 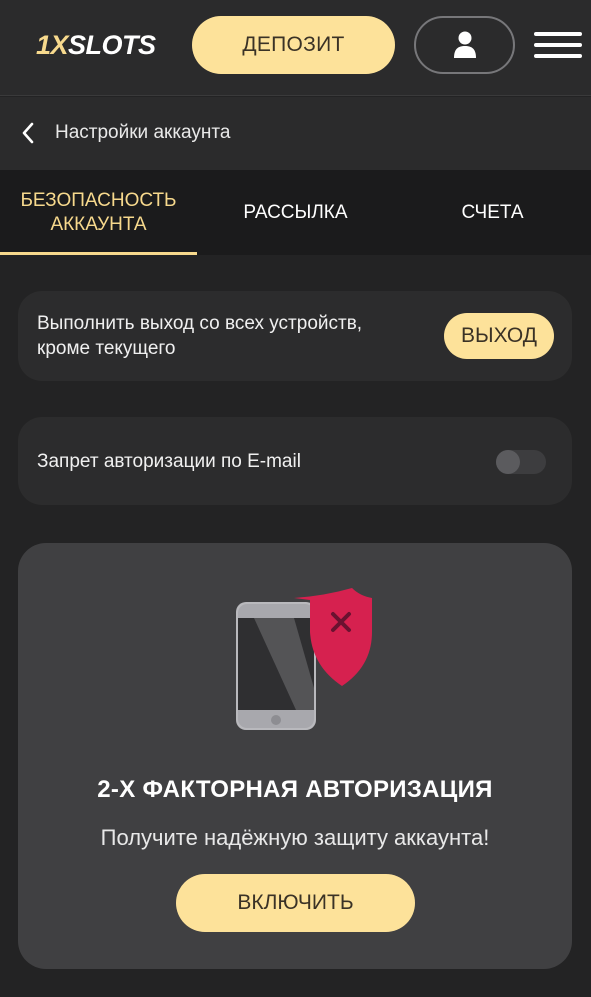 What do you see at coordinates (169, 461) in the screenshot?
I see `email-auth-ban-label: Запрет авторизации по E-mail` at bounding box center [169, 461].